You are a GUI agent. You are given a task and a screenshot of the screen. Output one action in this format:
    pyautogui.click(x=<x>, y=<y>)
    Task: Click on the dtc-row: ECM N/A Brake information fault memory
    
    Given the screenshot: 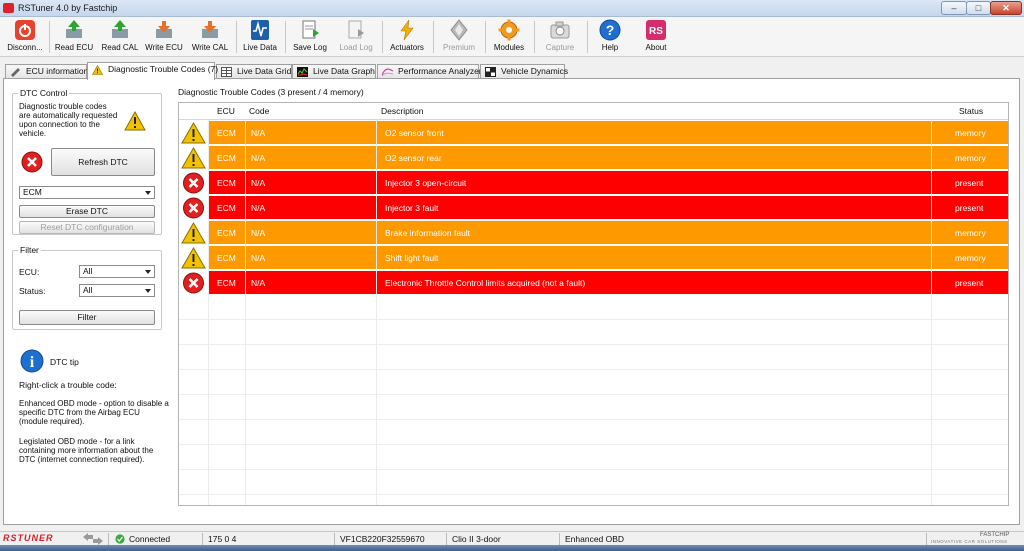 What is the action you would take?
    pyautogui.click(x=593, y=233)
    